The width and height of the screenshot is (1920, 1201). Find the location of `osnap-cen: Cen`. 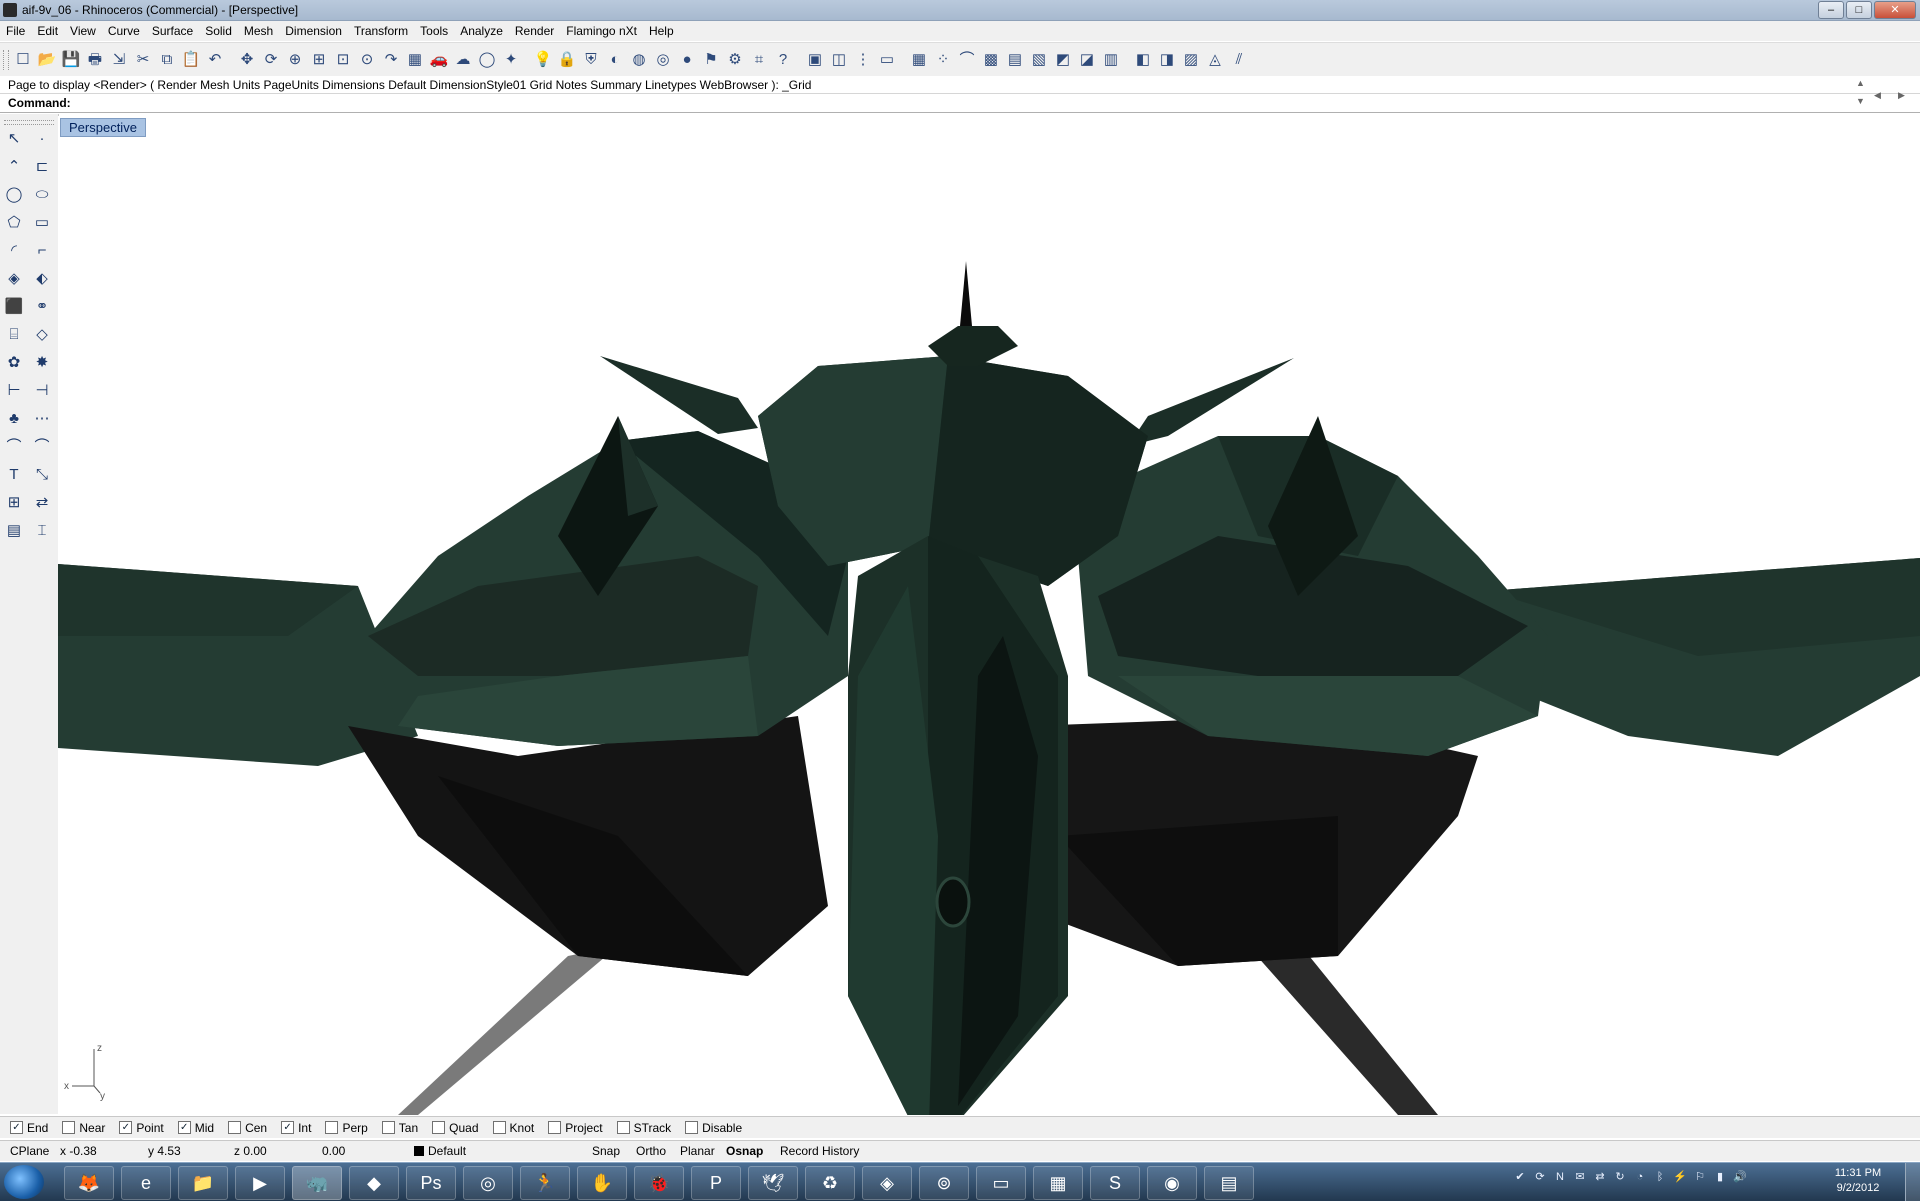

osnap-cen: Cen is located at coordinates (247, 1128).